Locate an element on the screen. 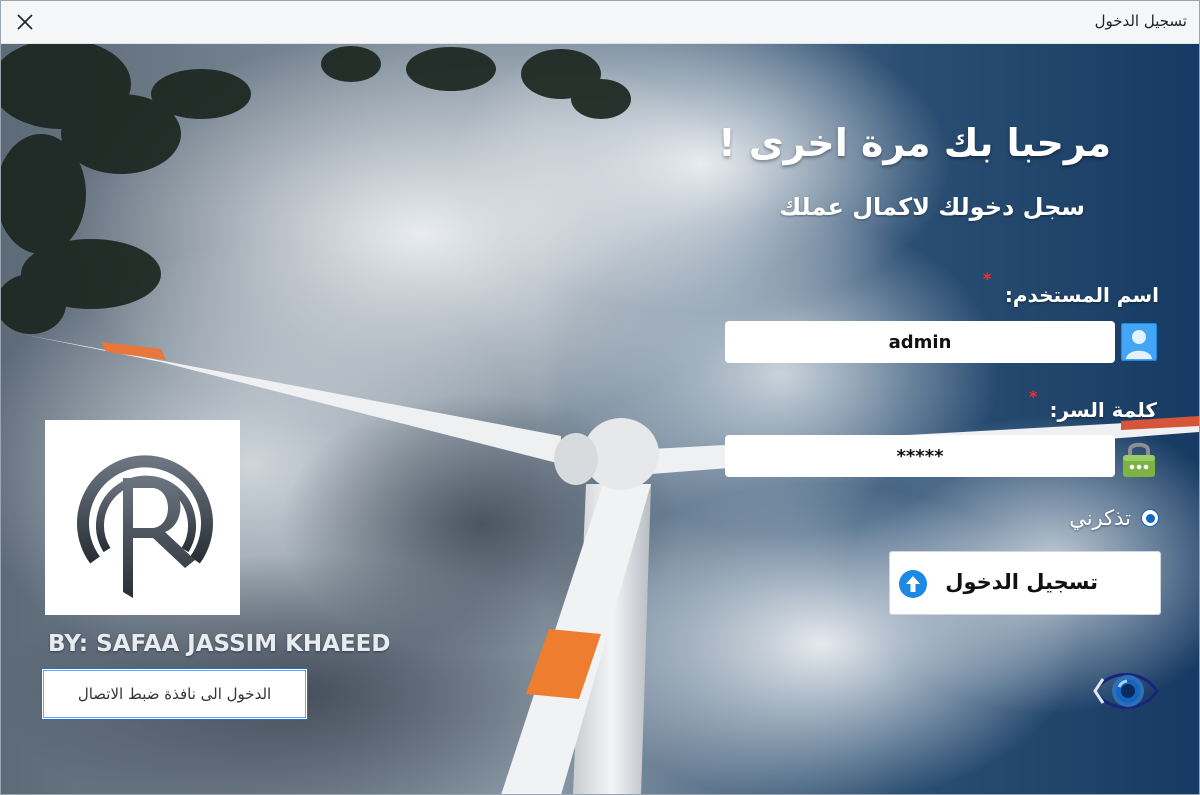 This screenshot has height=795, width=1200. title-bar: تسجيل الدخول is located at coordinates (600, 22).